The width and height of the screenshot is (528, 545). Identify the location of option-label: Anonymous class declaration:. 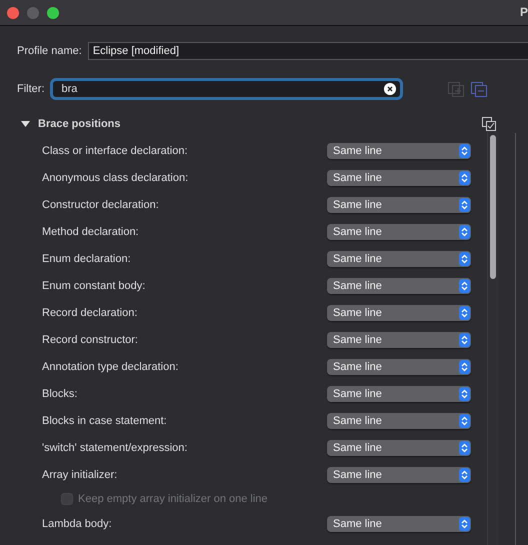
(115, 178).